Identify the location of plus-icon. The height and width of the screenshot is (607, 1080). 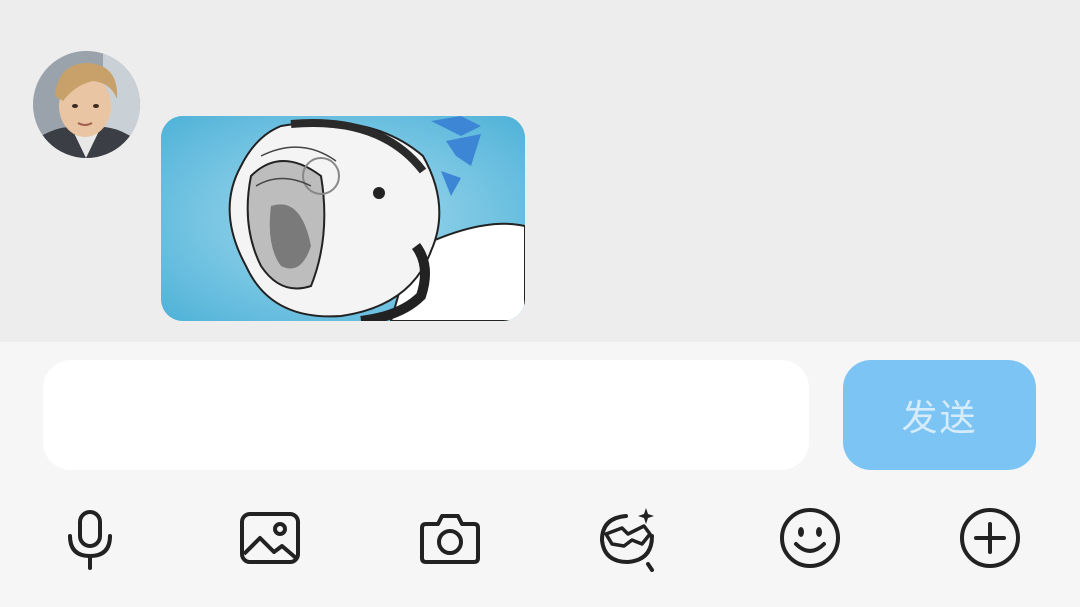
(990, 537).